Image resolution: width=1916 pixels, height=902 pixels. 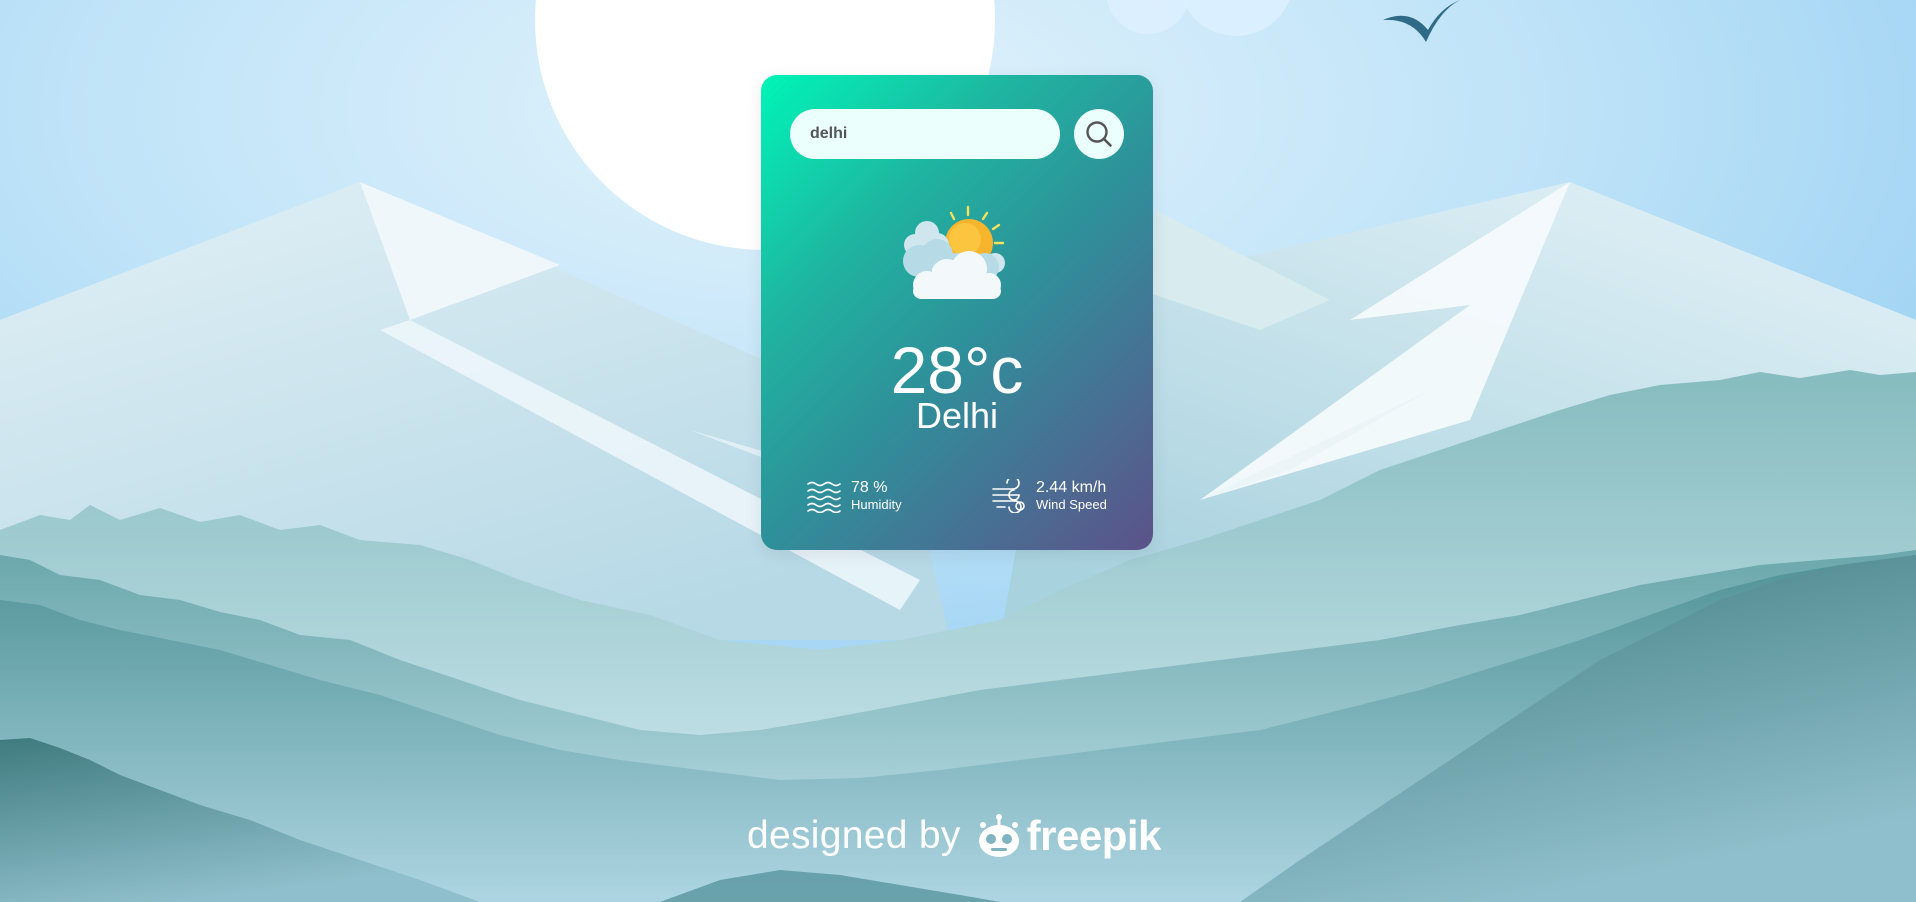 I want to click on wind-value: 2.44 km/h, so click(x=1071, y=487).